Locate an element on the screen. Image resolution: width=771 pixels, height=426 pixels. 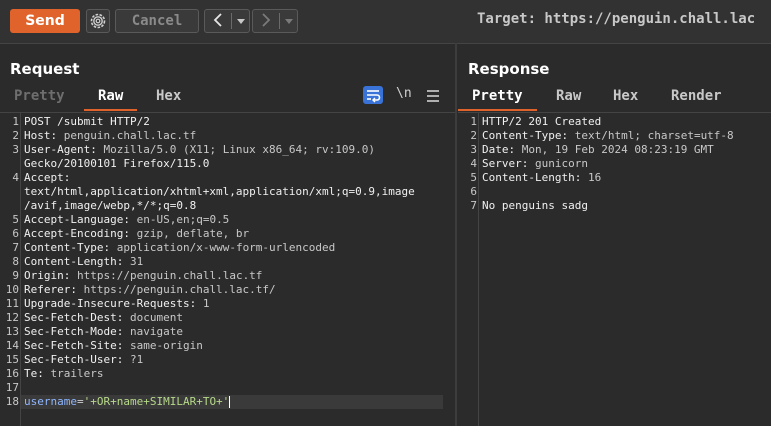
pane-divider is located at coordinates (456, 234).